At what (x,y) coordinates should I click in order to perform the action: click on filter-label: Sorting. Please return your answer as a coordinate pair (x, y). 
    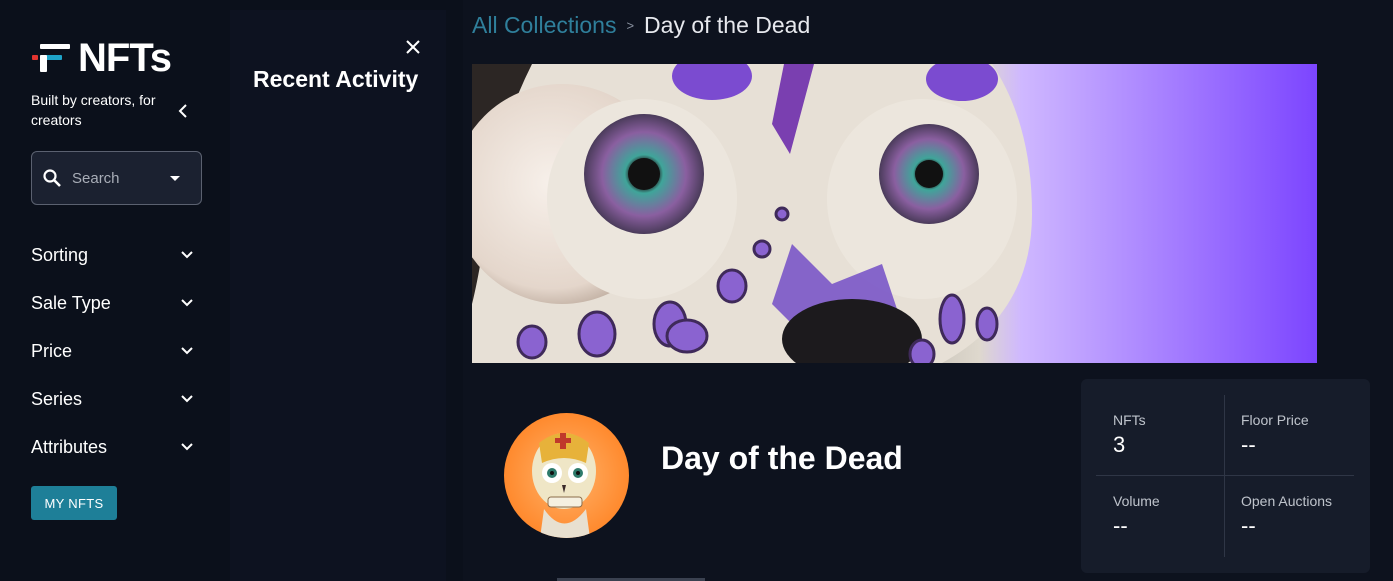
    Looking at the image, I should click on (60, 254).